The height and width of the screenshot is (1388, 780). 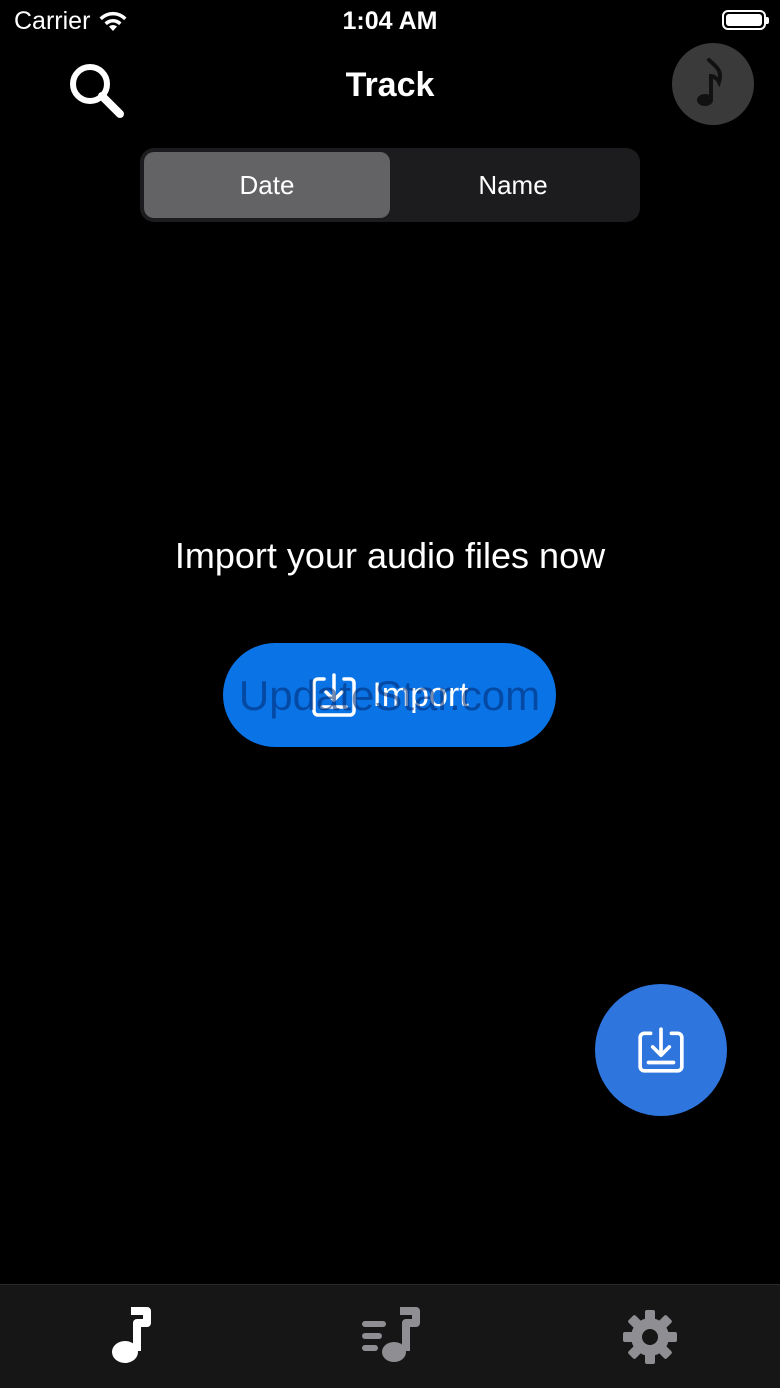 I want to click on status-bar: Carrier 1:04 AM, so click(x=390, y=22).